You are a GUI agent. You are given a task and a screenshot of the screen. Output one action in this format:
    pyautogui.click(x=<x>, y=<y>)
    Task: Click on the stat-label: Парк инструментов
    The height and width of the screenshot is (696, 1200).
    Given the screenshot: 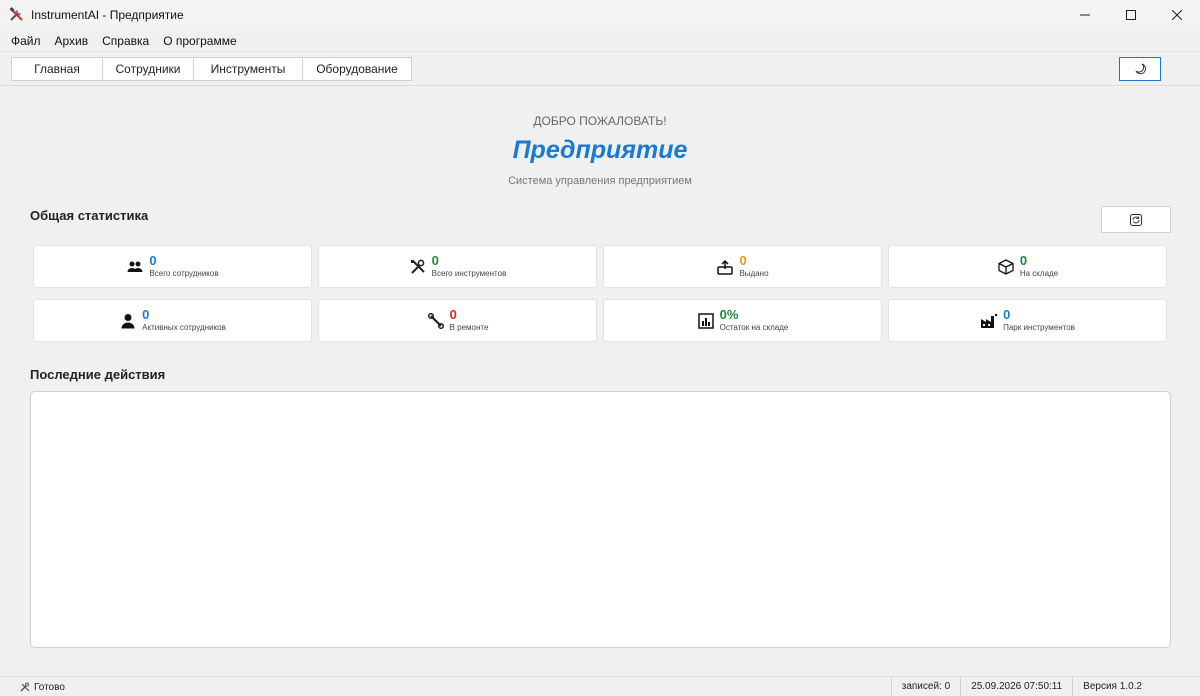 What is the action you would take?
    pyautogui.click(x=1039, y=327)
    